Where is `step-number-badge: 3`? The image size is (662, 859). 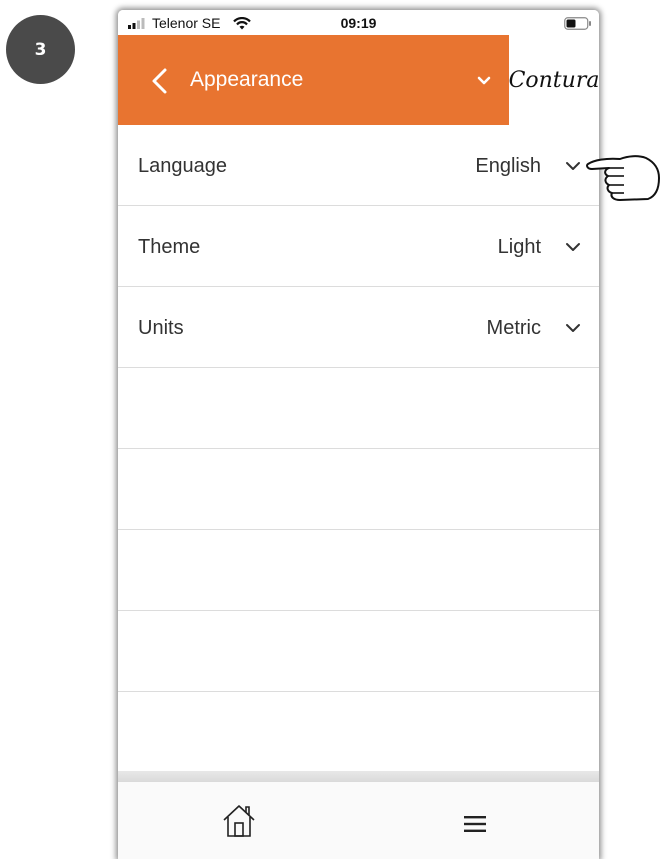
step-number-badge: 3 is located at coordinates (40, 49).